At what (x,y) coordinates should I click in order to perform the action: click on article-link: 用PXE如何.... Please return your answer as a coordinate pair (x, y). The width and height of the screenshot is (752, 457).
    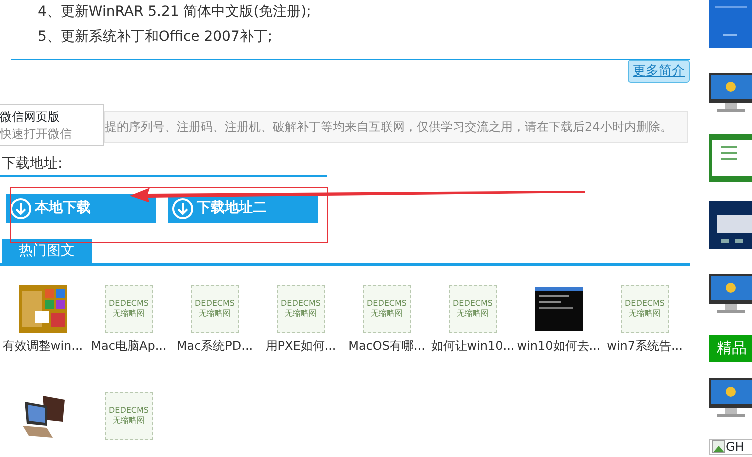
    Looking at the image, I should click on (301, 346).